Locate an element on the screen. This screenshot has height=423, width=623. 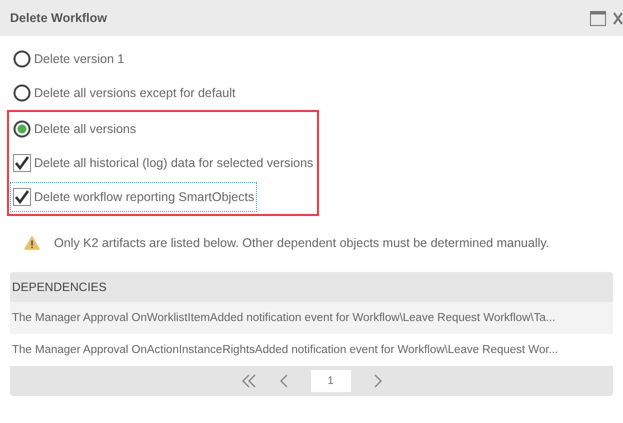
column-header: DEPENDENCIES is located at coordinates (311, 287).